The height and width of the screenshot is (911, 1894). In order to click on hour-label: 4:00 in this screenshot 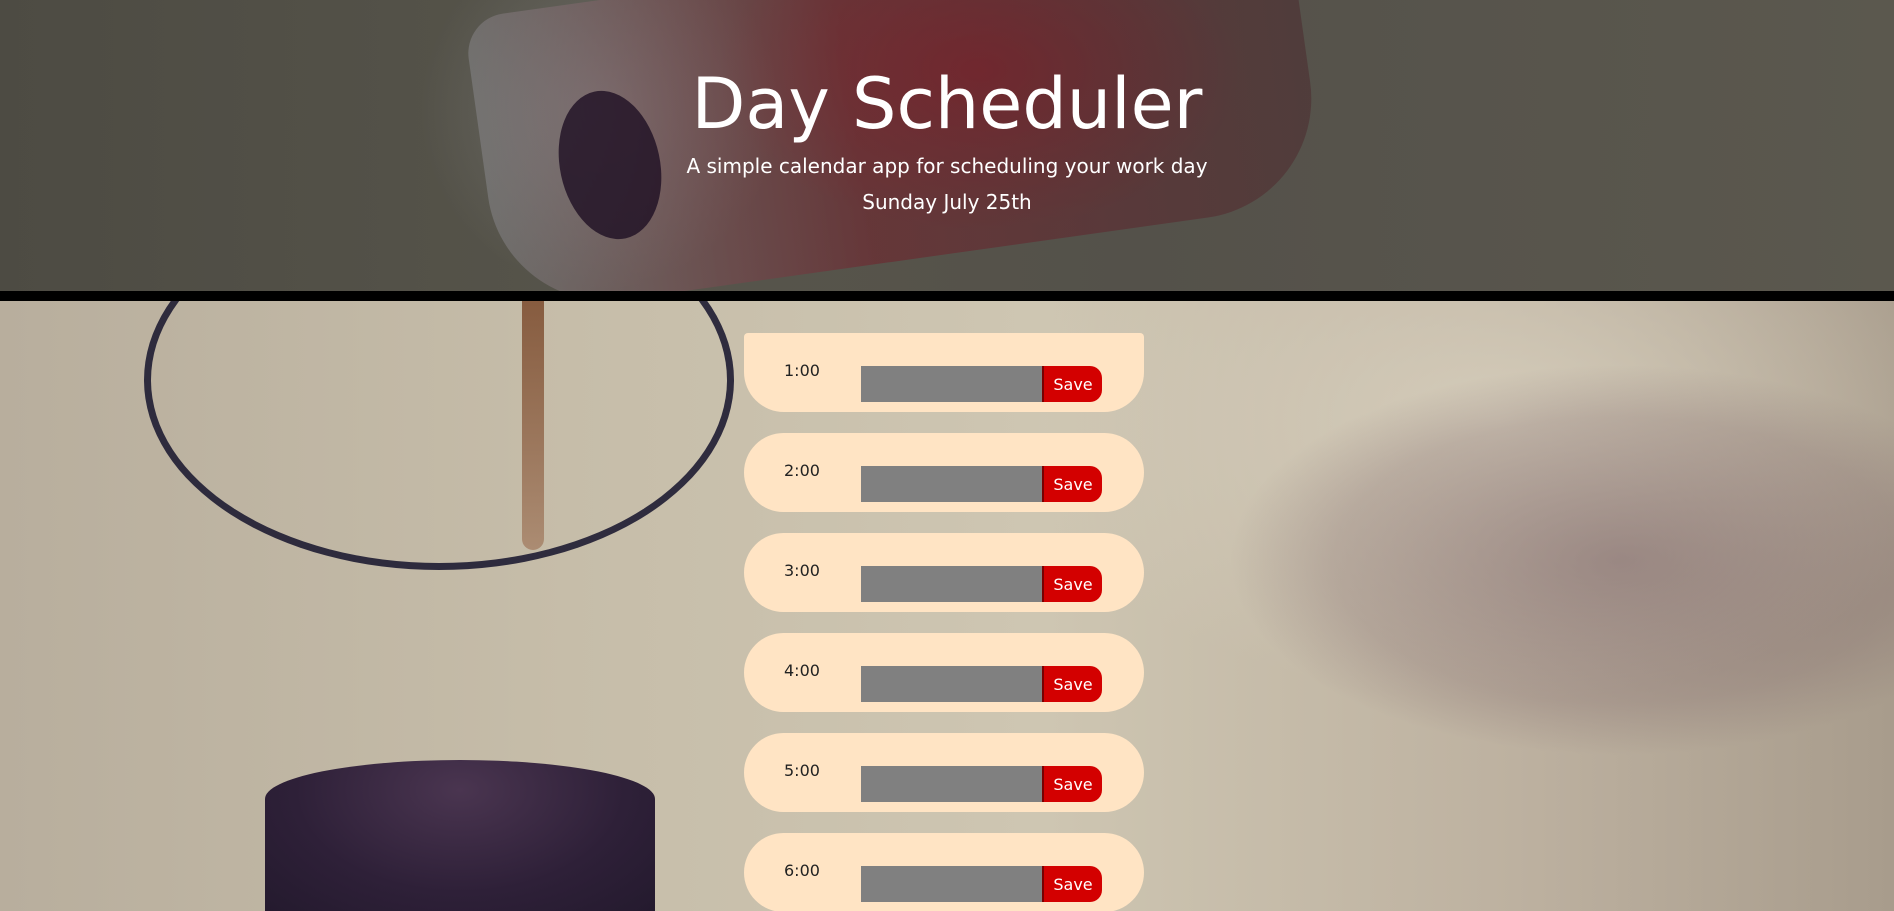, I will do `click(802, 670)`.